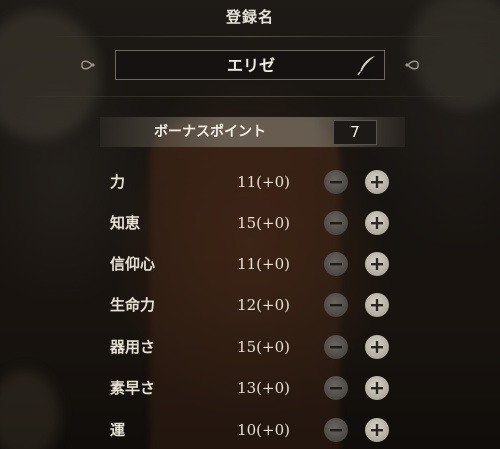 The height and width of the screenshot is (449, 500). I want to click on right-ornament-icon, so click(412, 65).